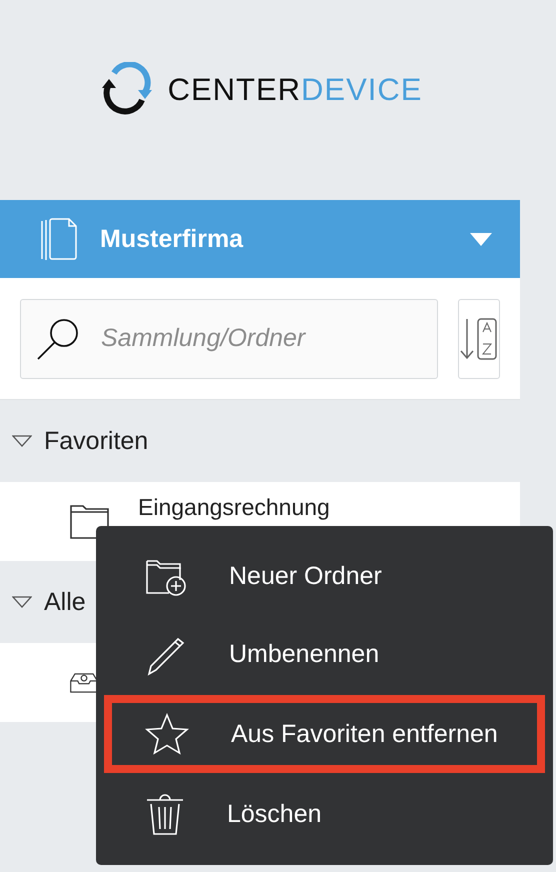 The width and height of the screenshot is (556, 872). I want to click on workspace-name: Musterfirma, so click(172, 239).